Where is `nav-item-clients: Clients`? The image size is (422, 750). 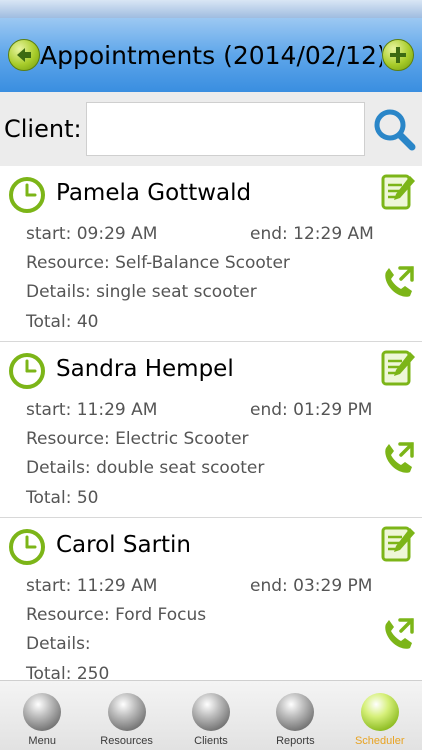 nav-item-clients: Clients is located at coordinates (211, 714).